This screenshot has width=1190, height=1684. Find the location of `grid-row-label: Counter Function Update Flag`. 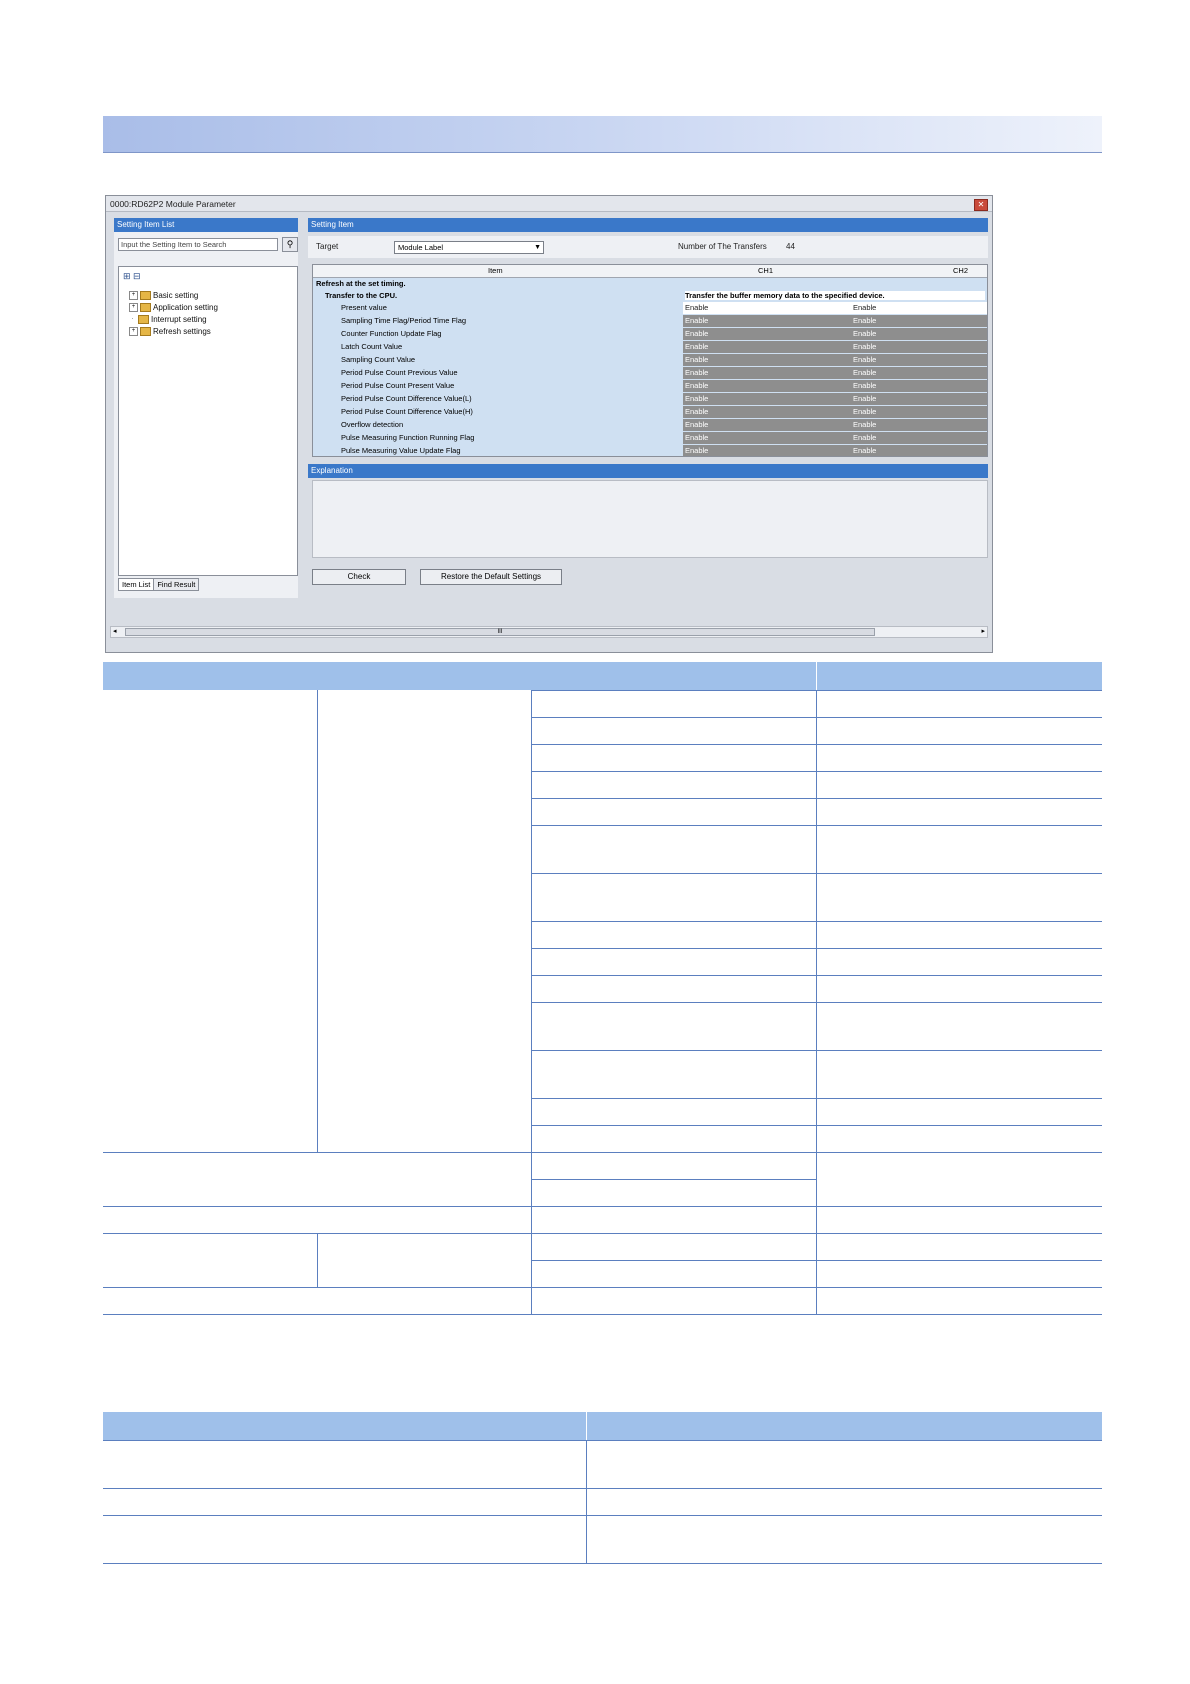

grid-row-label: Counter Function Update Flag is located at coordinates (391, 333).